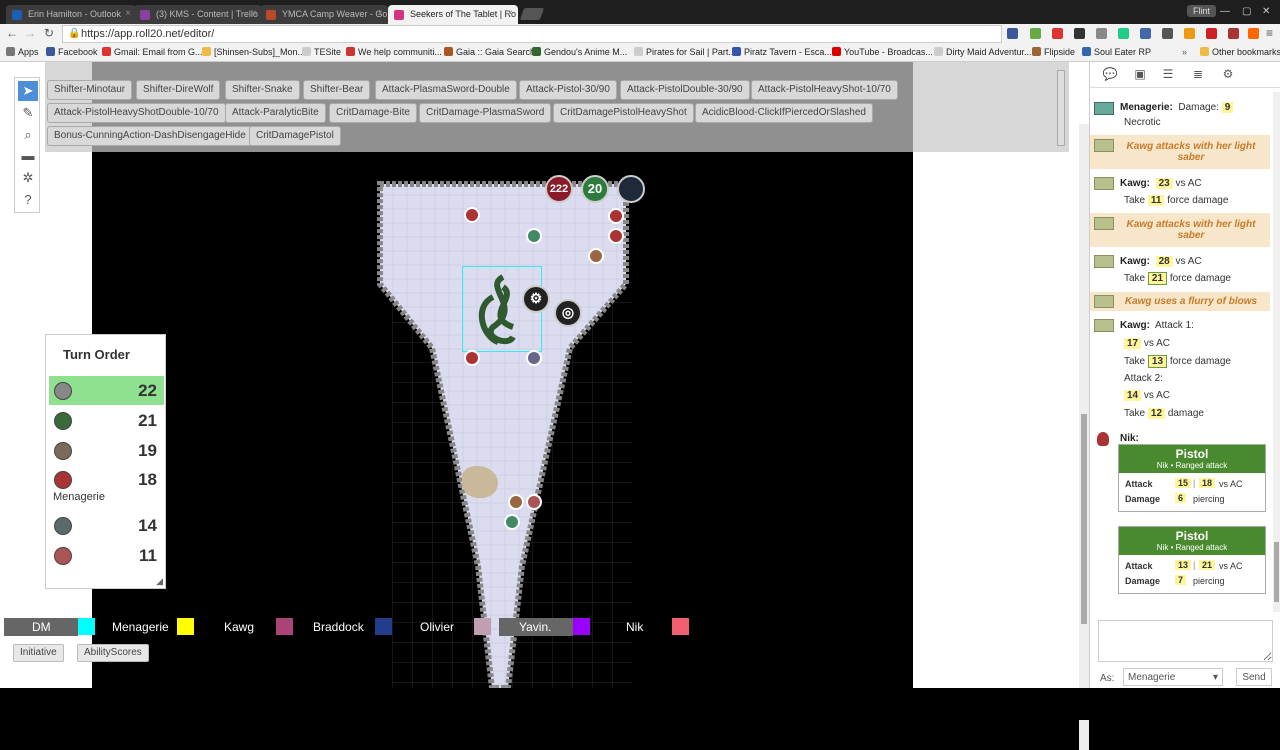  Describe the element at coordinates (41, 627) in the screenshot. I see `player-name-dm: DM` at that location.